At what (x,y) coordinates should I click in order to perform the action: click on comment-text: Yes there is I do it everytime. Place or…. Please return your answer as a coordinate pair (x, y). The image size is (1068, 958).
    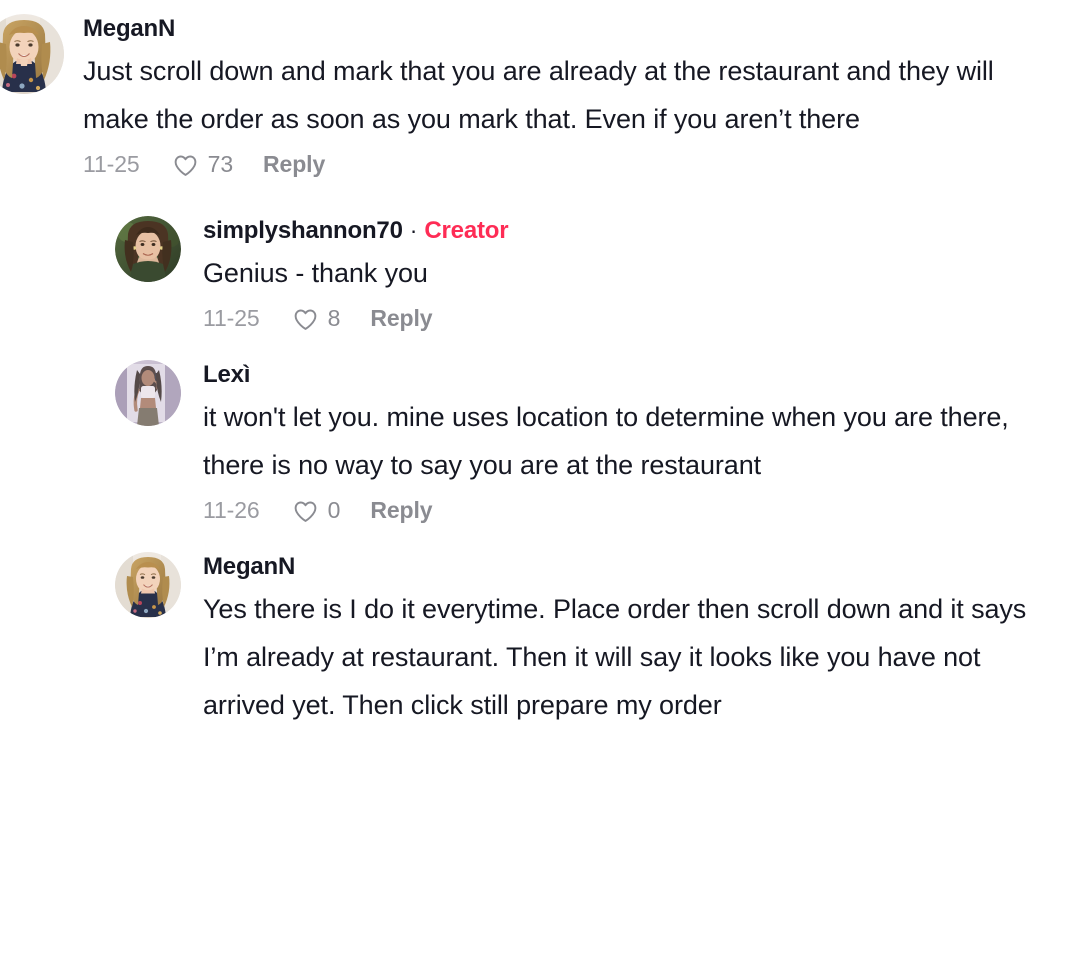
    Looking at the image, I should click on (615, 657).